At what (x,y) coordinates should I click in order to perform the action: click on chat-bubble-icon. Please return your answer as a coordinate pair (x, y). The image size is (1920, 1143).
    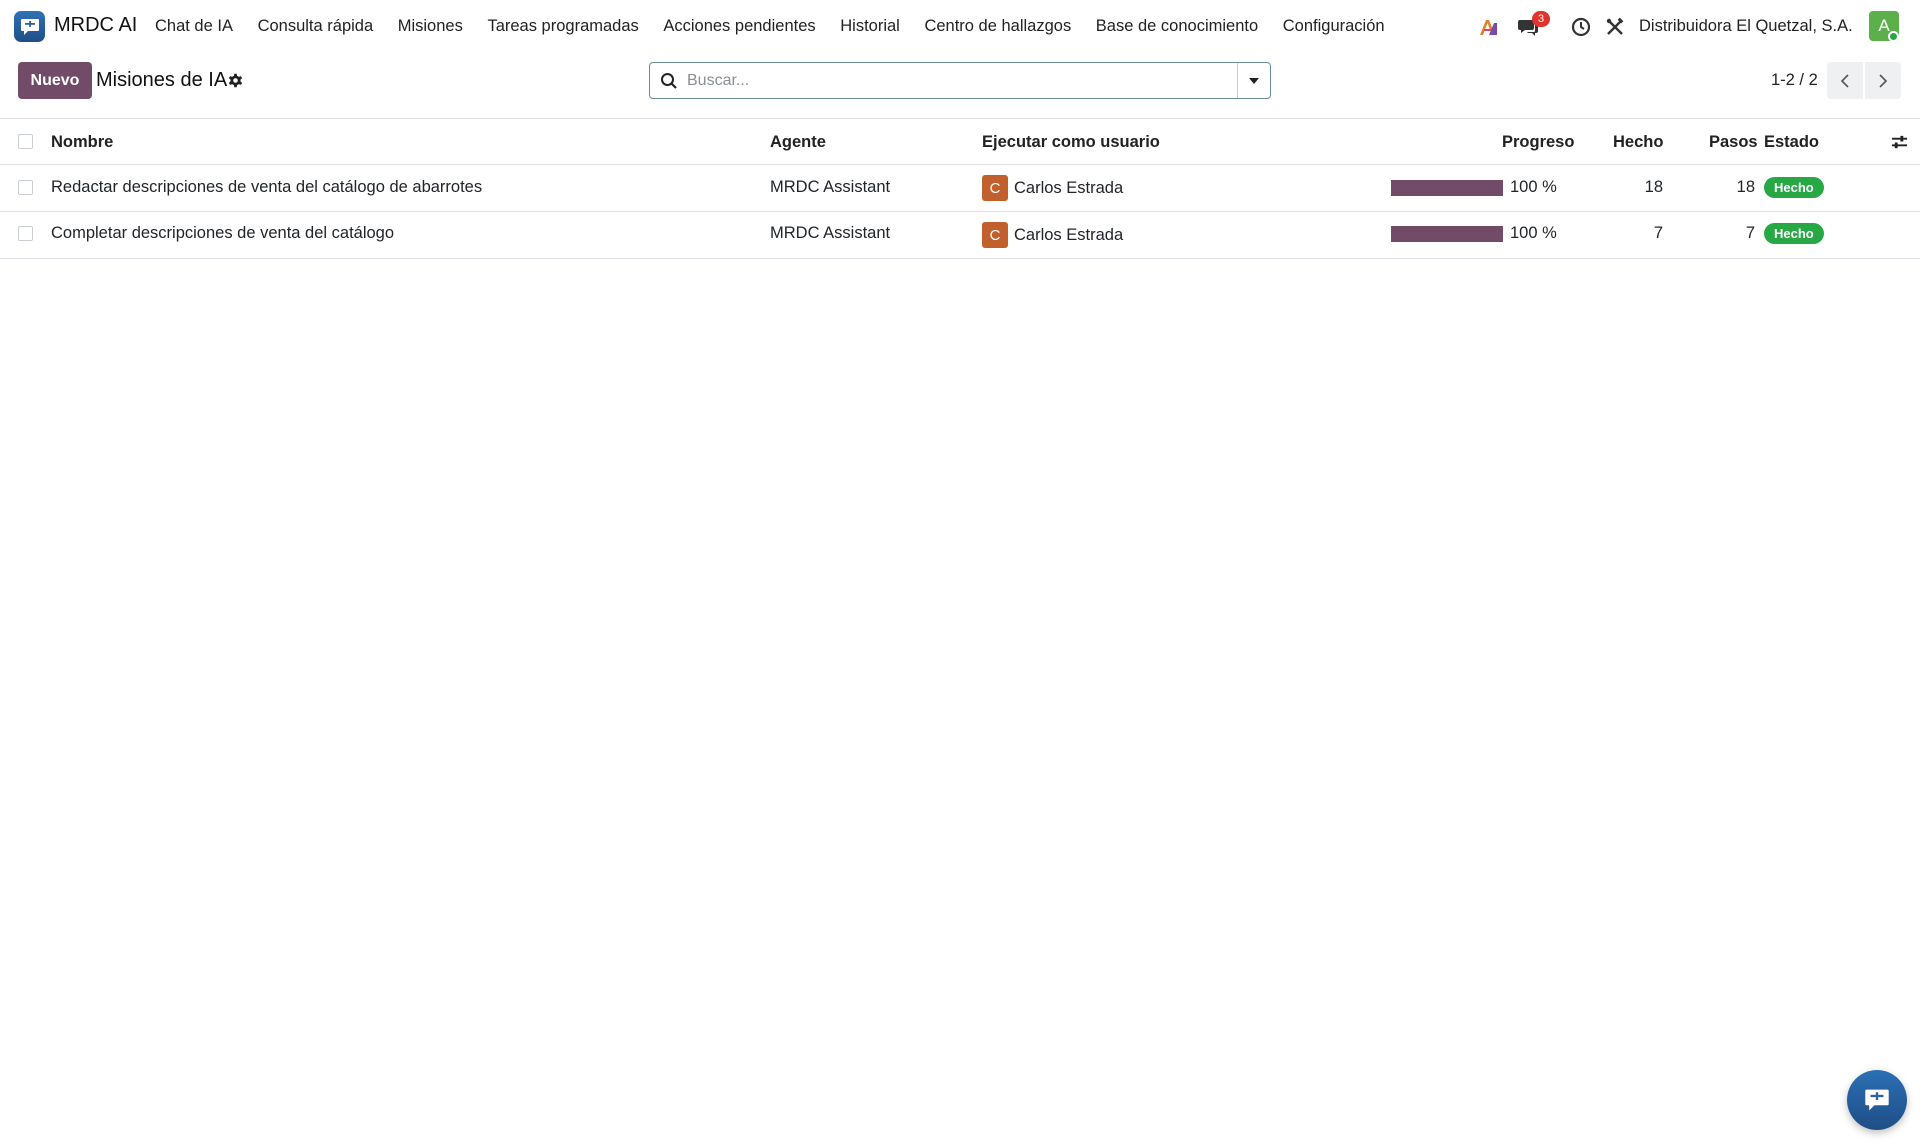
    Looking at the image, I should click on (1877, 1100).